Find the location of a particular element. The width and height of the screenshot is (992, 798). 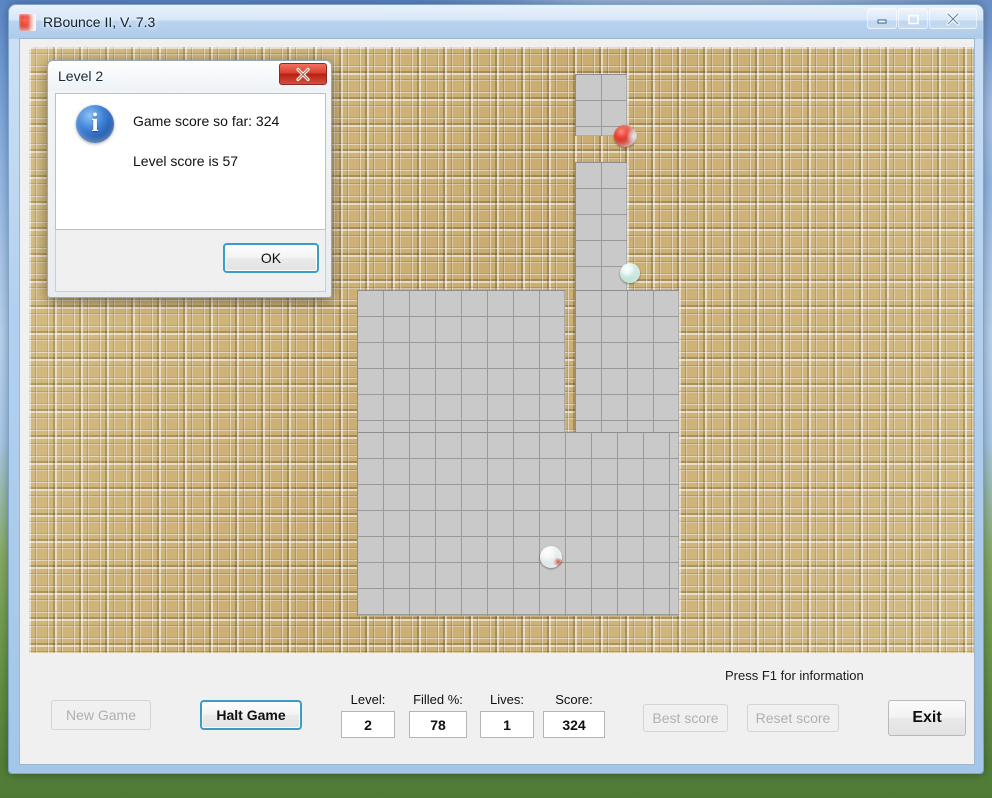

field-lives: Lives: 1 is located at coordinates (507, 715).